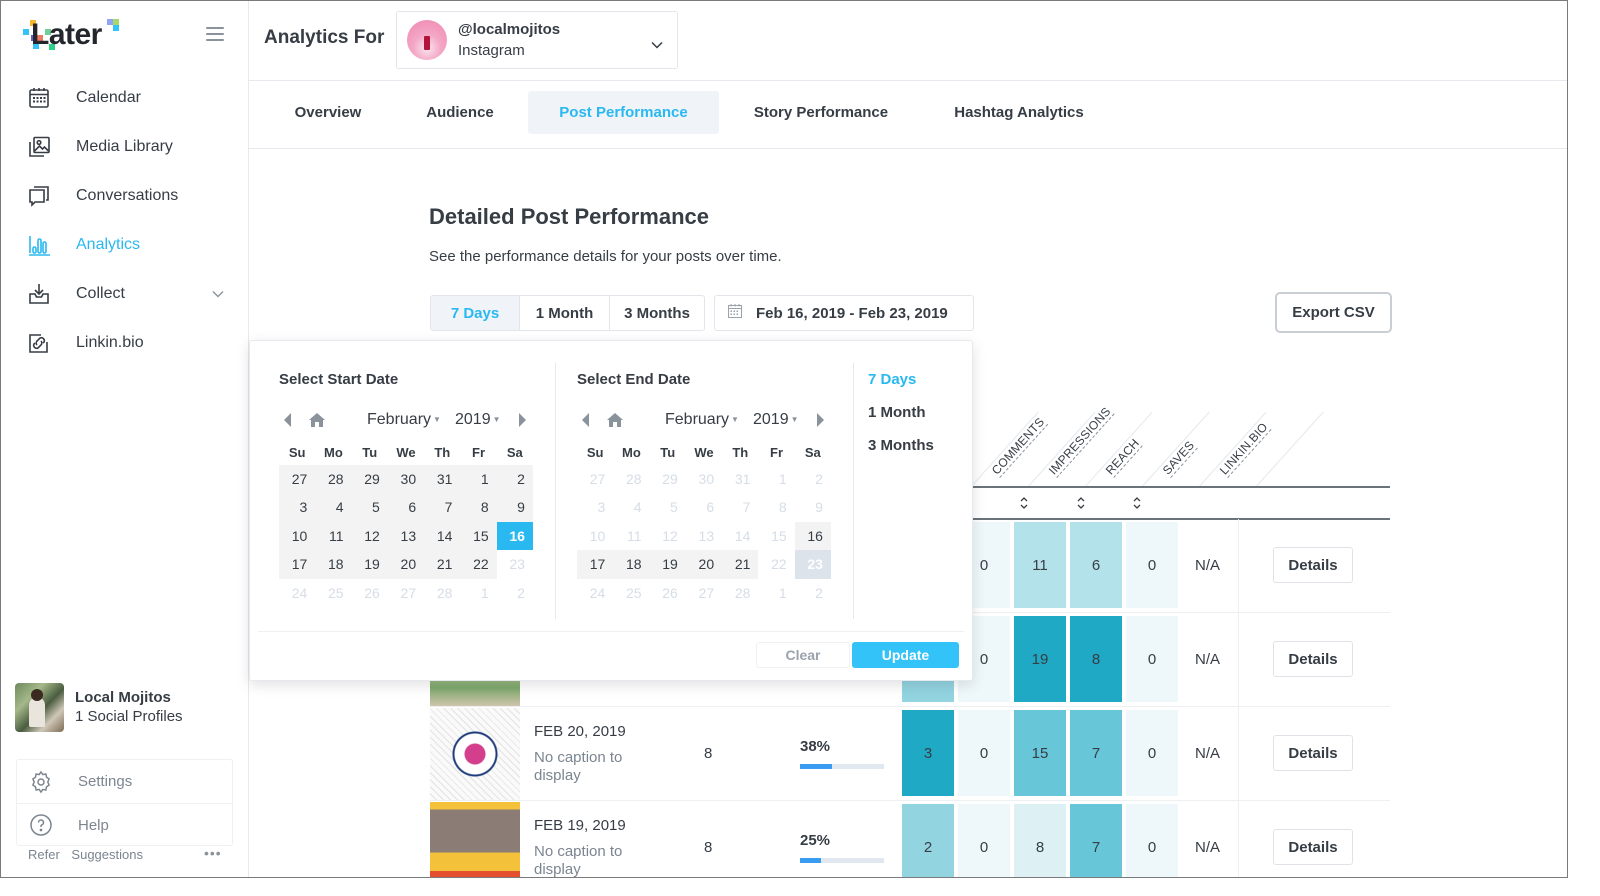  I want to click on settings-button: Settings, so click(124, 781).